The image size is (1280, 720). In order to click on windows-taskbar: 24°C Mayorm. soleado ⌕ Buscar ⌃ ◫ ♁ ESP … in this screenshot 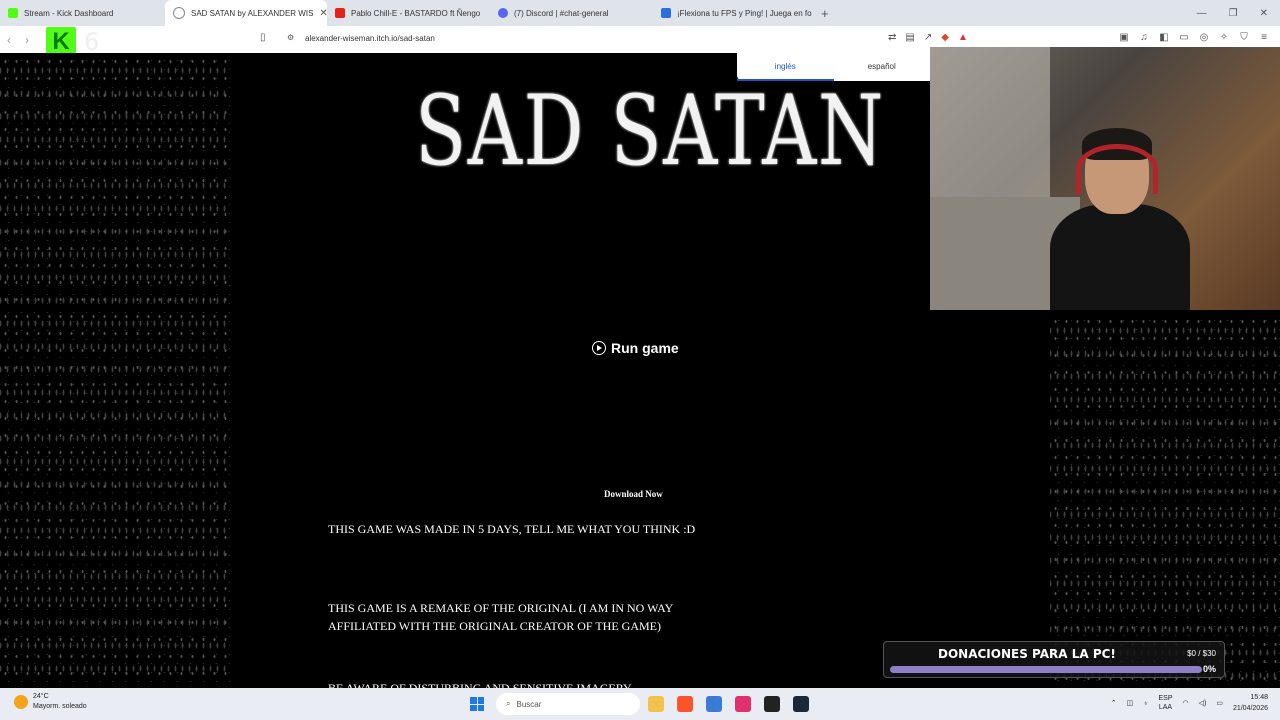, I will do `click(640, 704)`.